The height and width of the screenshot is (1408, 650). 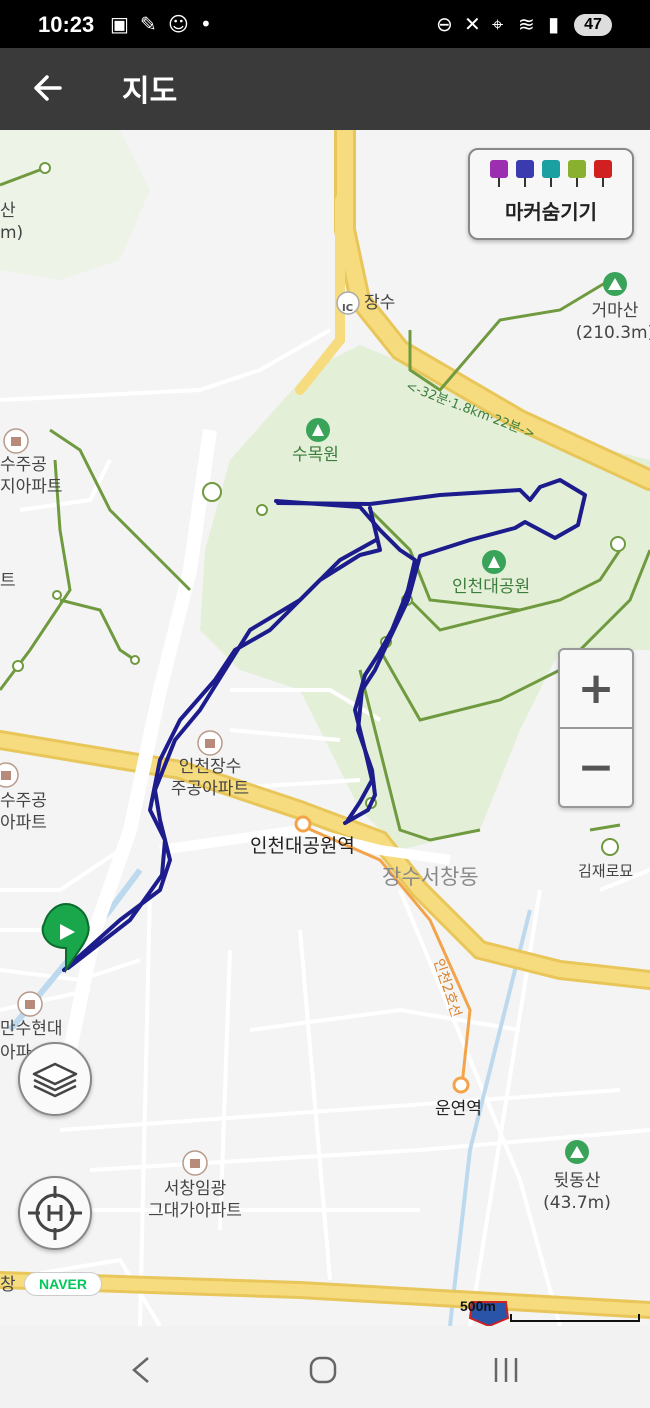 I want to click on mute-icon: ✕, so click(x=472, y=24).